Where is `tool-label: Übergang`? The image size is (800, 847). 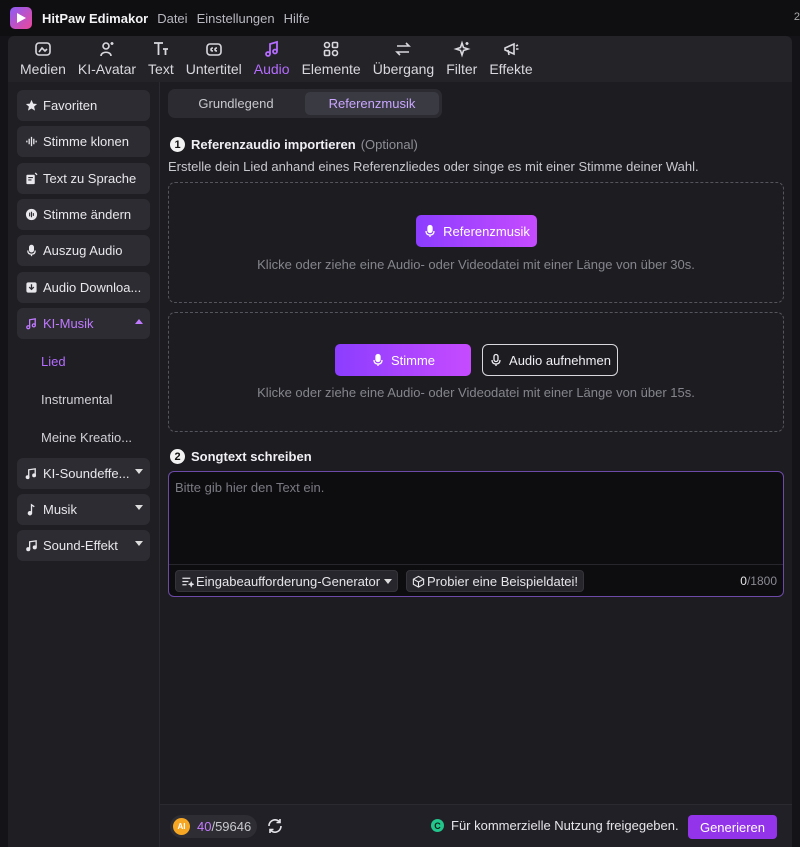
tool-label: Übergang is located at coordinates (403, 69).